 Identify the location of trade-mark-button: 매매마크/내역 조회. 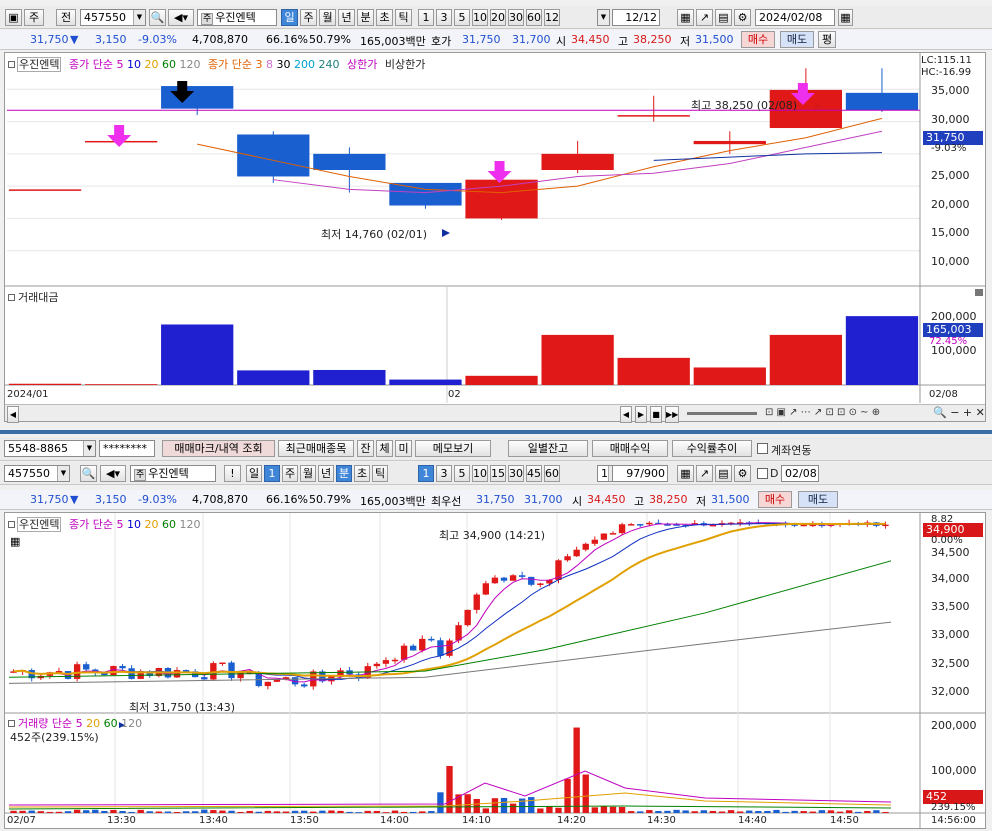
(218, 448).